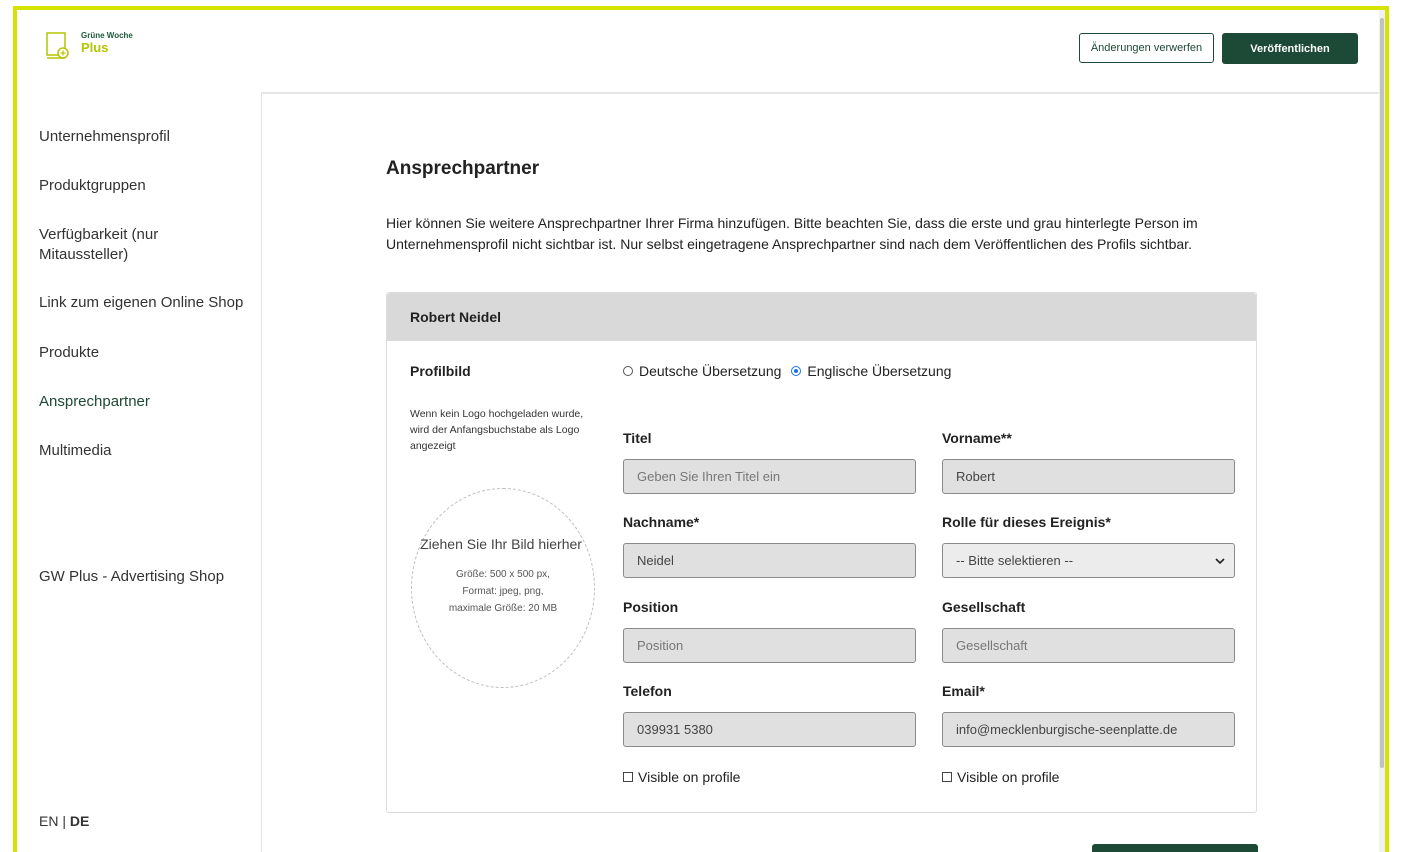 This screenshot has width=1401, height=852. What do you see at coordinates (1088, 645) in the screenshot?
I see `gesellschaft-input: Gesellschaft` at bounding box center [1088, 645].